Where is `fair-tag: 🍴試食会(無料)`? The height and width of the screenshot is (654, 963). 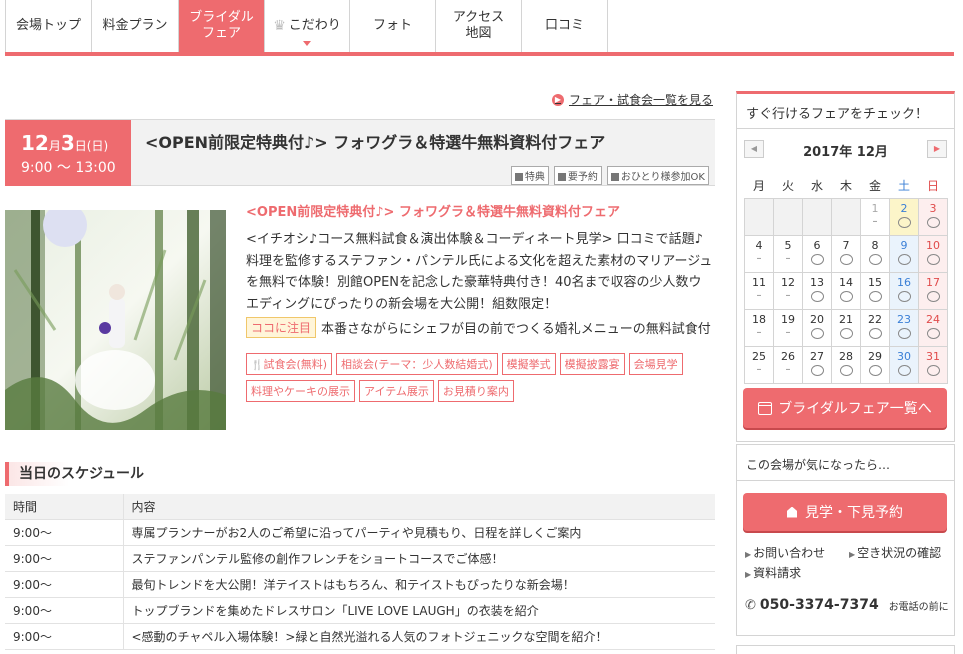
fair-tag: 🍴試食会(無料) is located at coordinates (289, 364).